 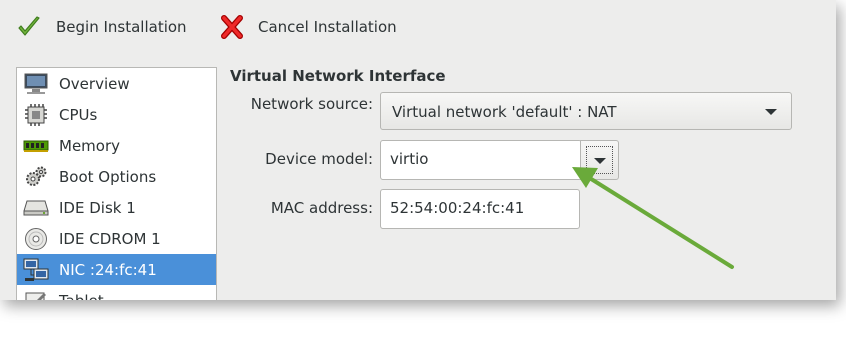 What do you see at coordinates (321, 208) in the screenshot?
I see `mac-address-label: MAC address:` at bounding box center [321, 208].